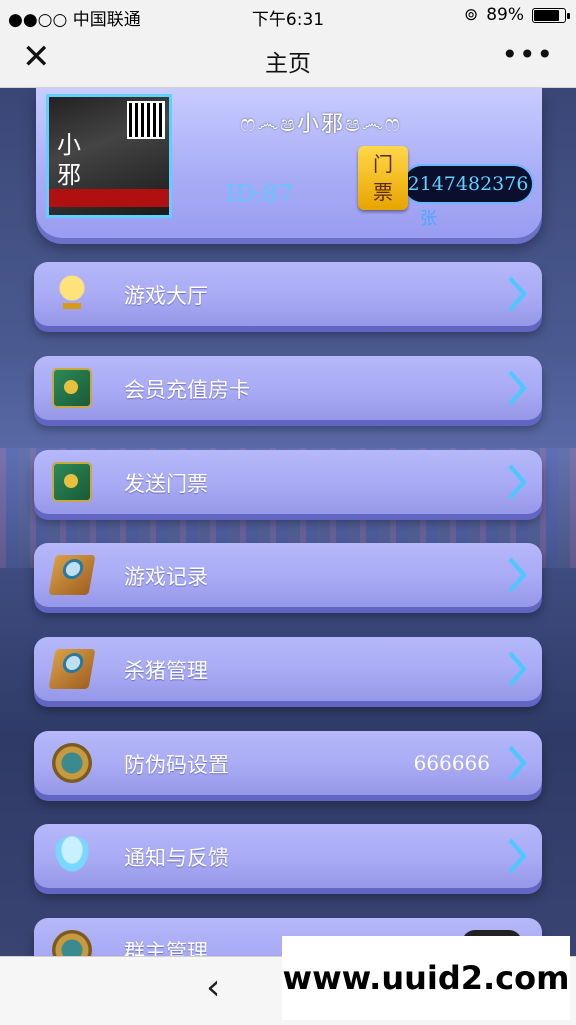 This screenshot has height=1025, width=576. Describe the element at coordinates (72, 294) in the screenshot. I see `trophy-icon` at that location.